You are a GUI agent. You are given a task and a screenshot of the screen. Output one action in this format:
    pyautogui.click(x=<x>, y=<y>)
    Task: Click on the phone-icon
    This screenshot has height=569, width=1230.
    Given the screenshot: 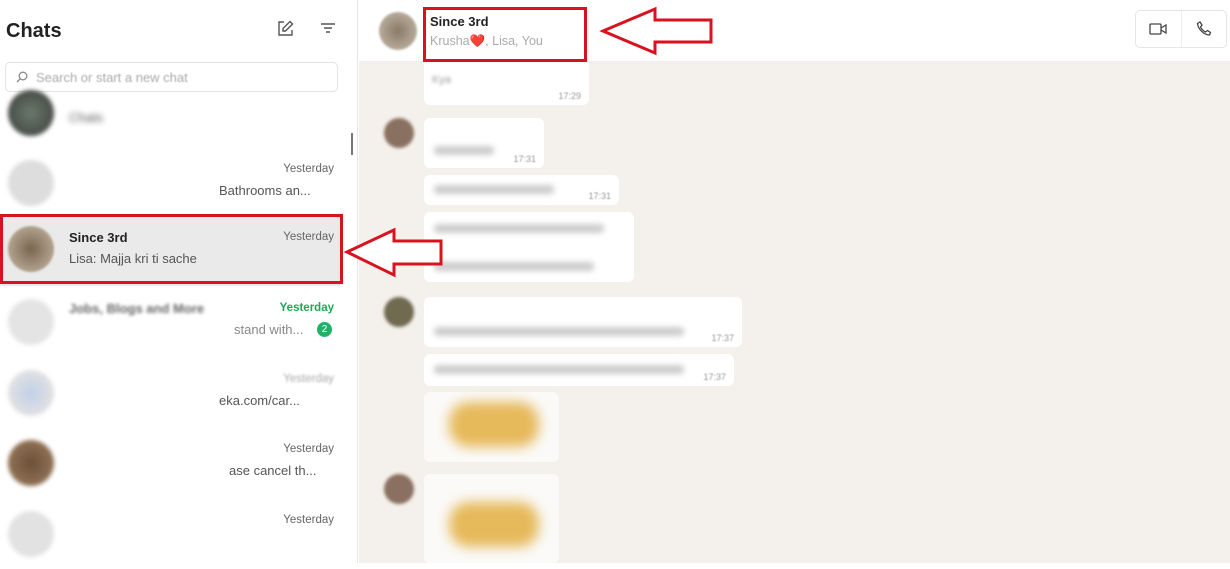 What is the action you would take?
    pyautogui.click(x=1204, y=28)
    